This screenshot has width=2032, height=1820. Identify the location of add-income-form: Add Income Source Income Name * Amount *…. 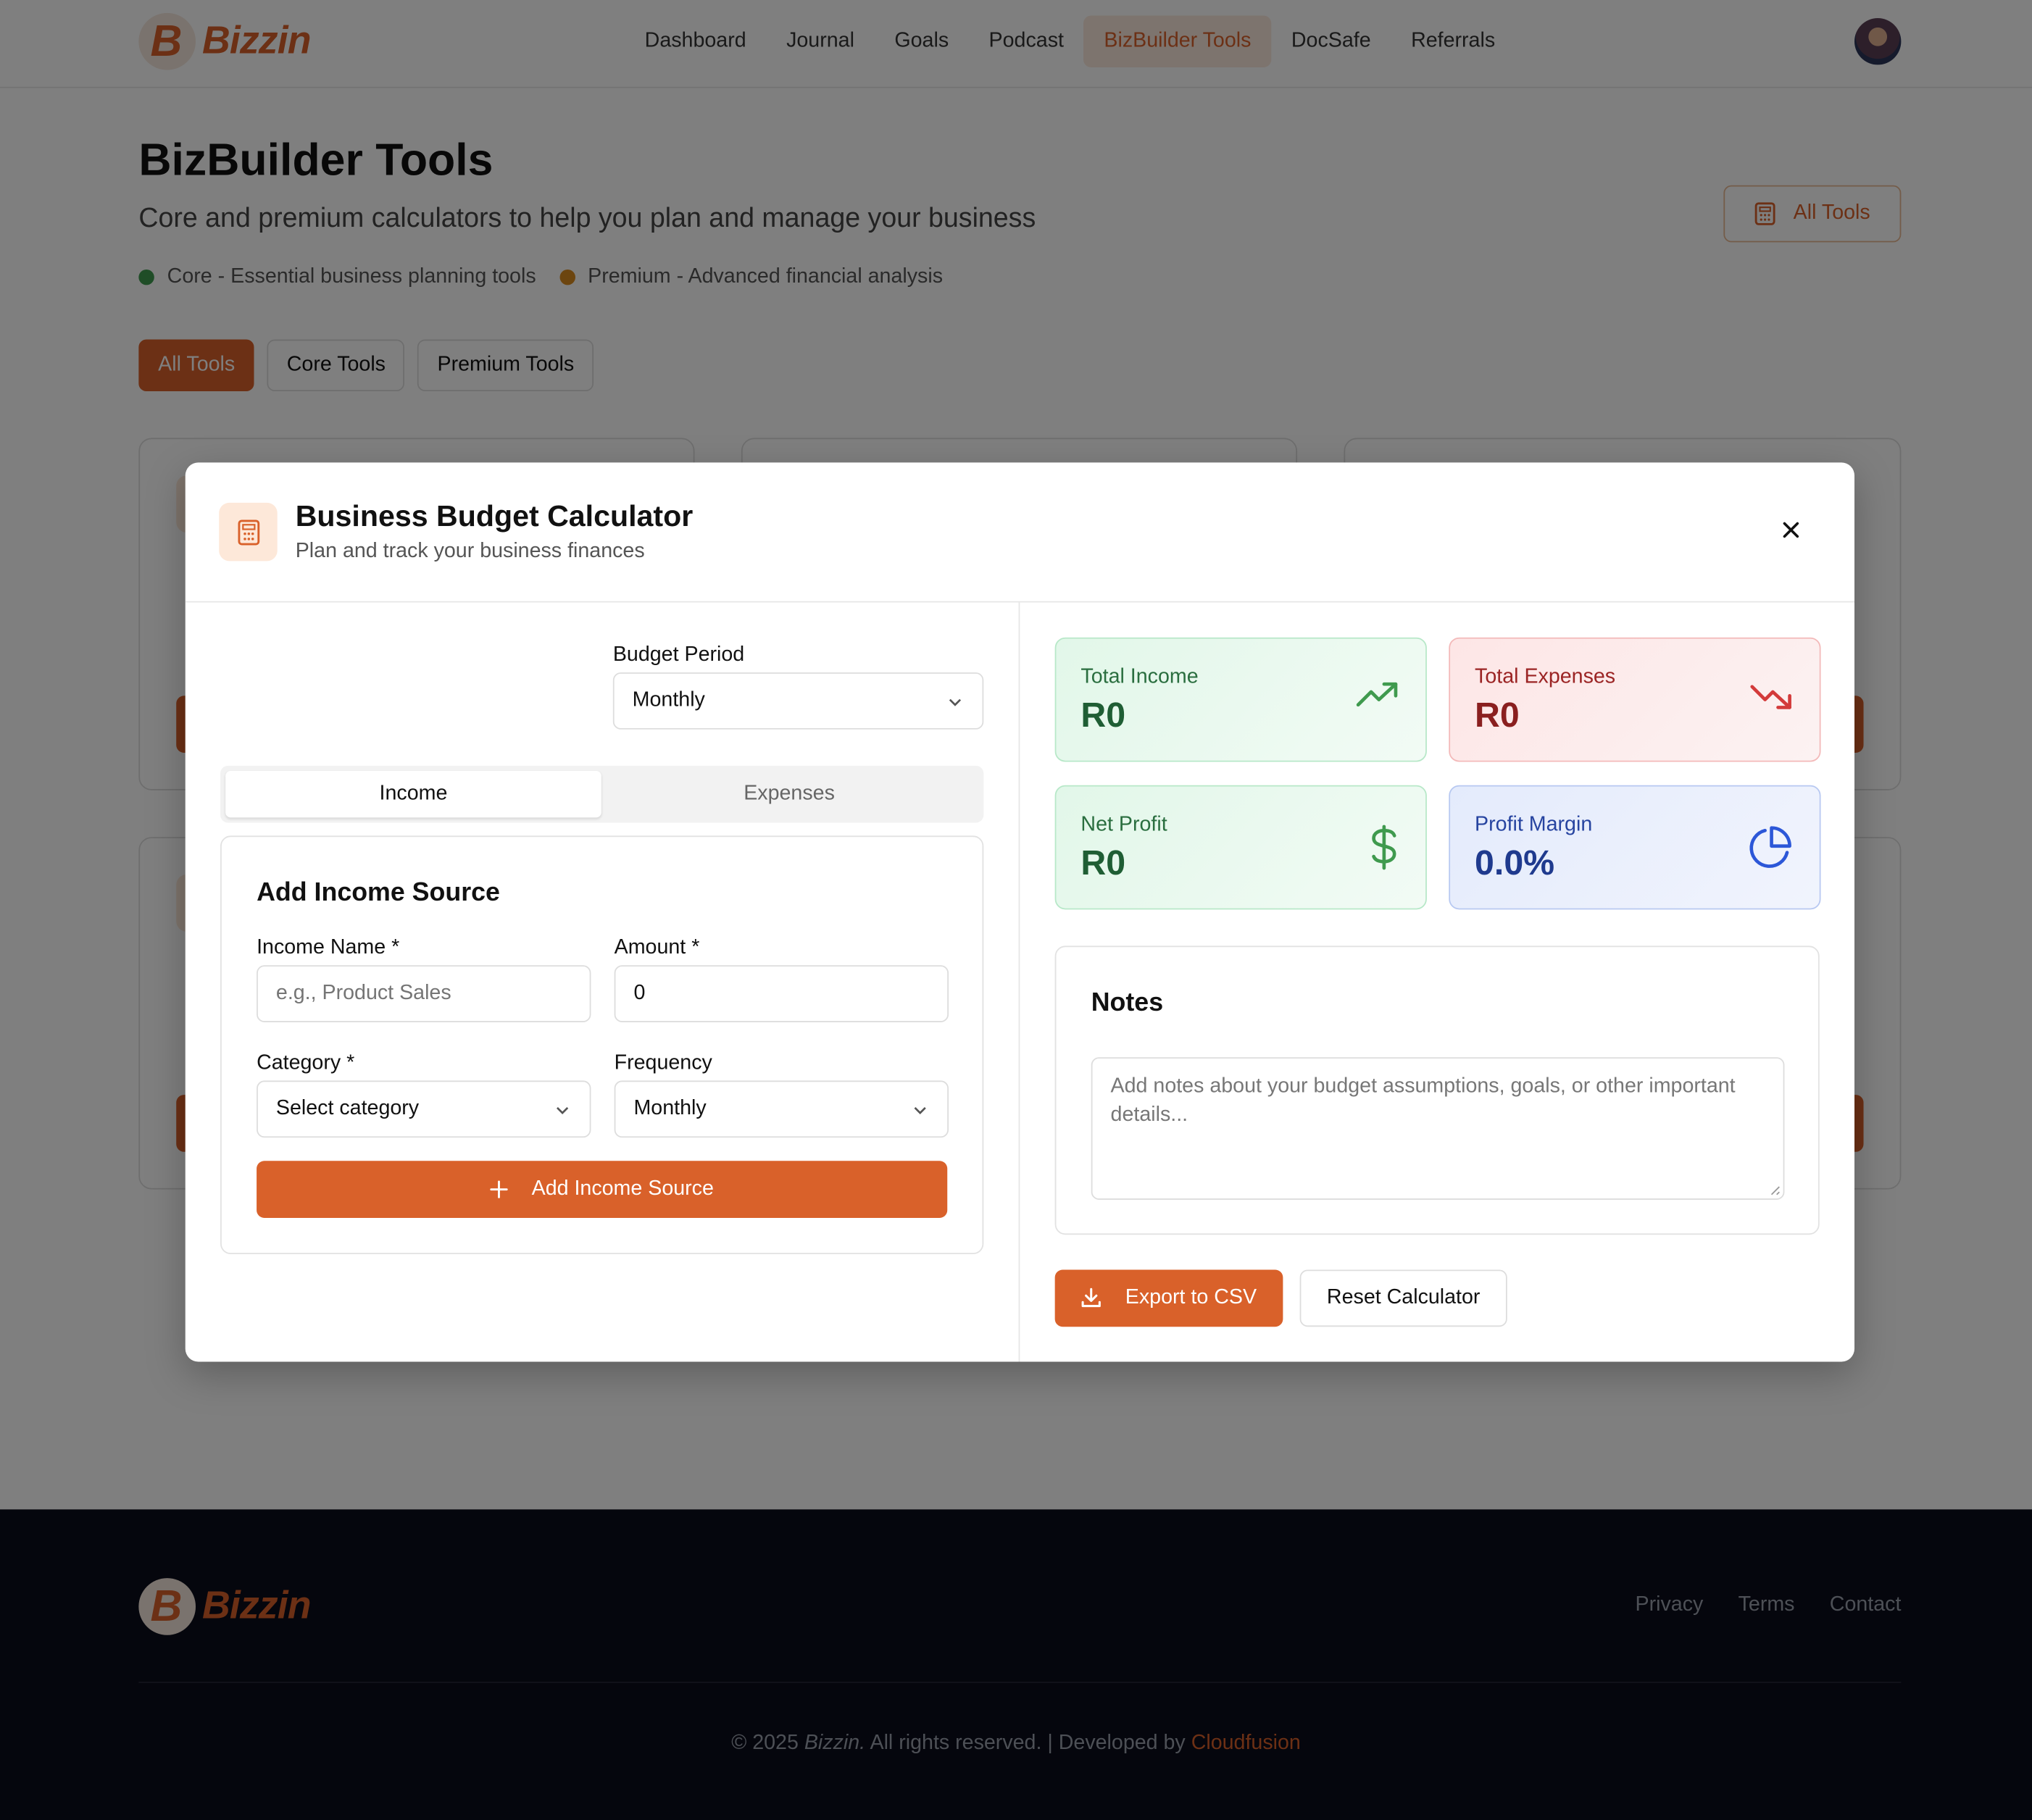
(602, 1045).